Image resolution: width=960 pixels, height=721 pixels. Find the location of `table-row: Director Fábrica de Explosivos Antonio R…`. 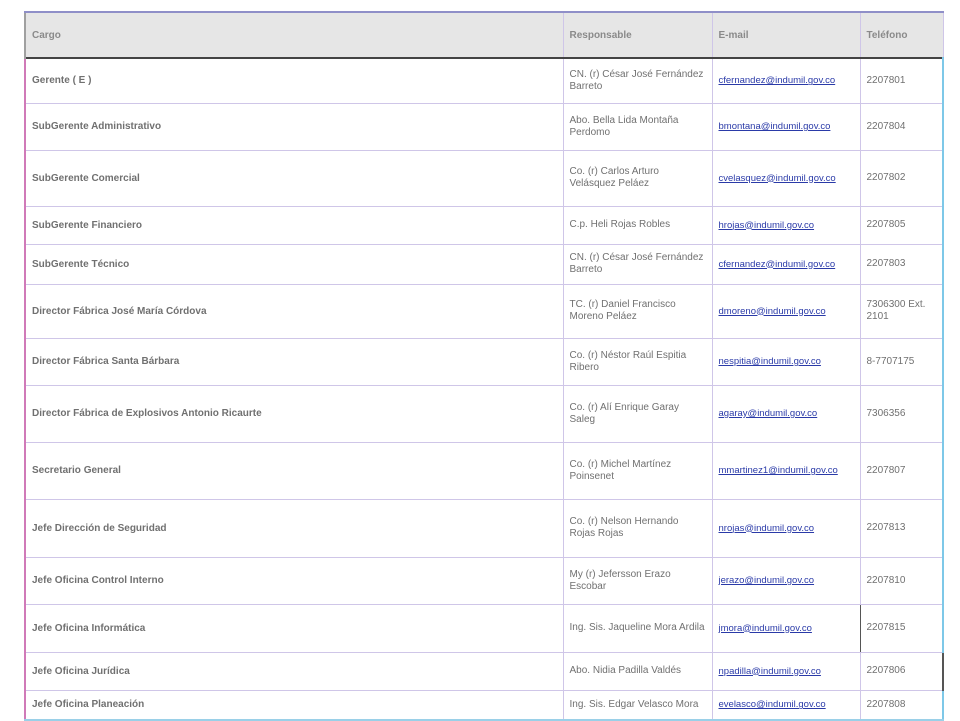

table-row: Director Fábrica de Explosivos Antonio R… is located at coordinates (484, 413).